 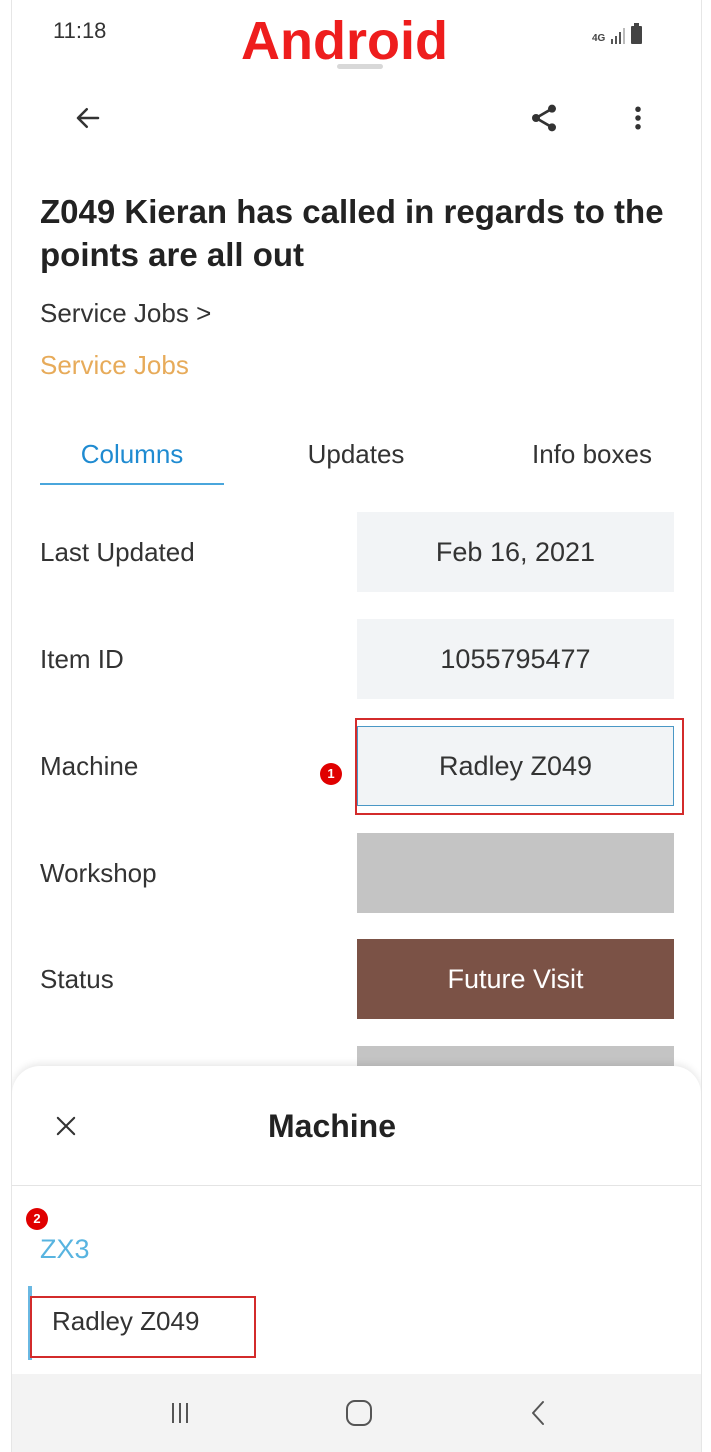 What do you see at coordinates (125, 313) in the screenshot?
I see `breadcrumb: Service Jobs >` at bounding box center [125, 313].